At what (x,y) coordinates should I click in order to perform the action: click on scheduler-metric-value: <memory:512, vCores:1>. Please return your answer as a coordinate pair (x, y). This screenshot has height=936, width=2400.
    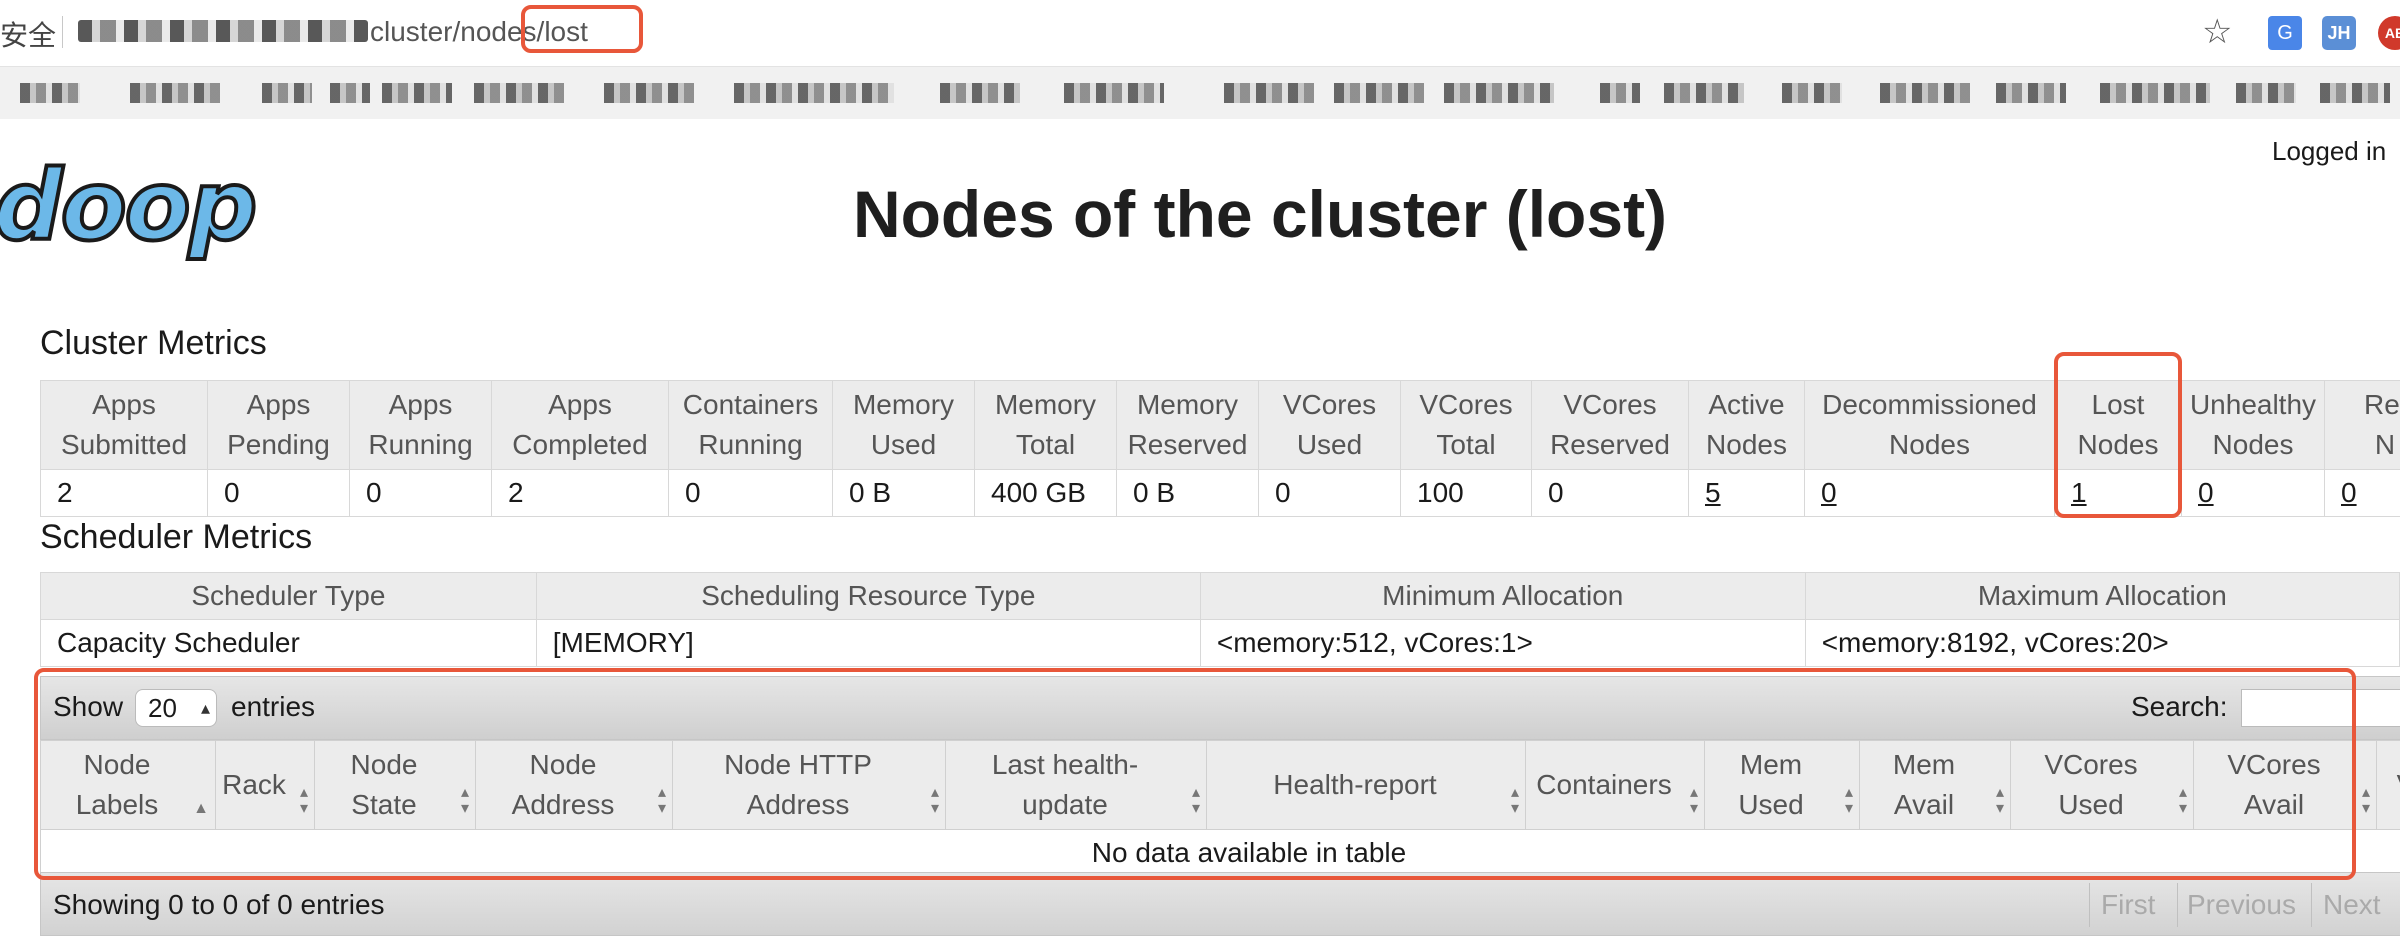
    Looking at the image, I should click on (1502, 643).